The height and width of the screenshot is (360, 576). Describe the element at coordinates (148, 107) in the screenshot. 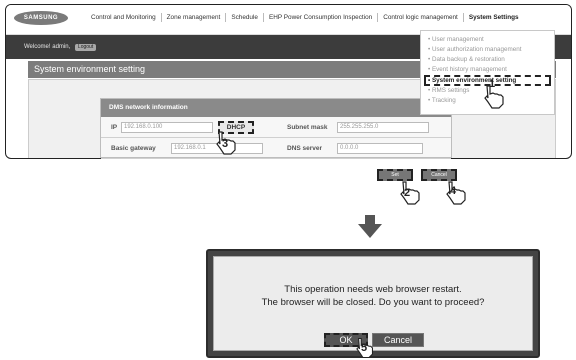

I see `panel-title: DMS network information` at that location.